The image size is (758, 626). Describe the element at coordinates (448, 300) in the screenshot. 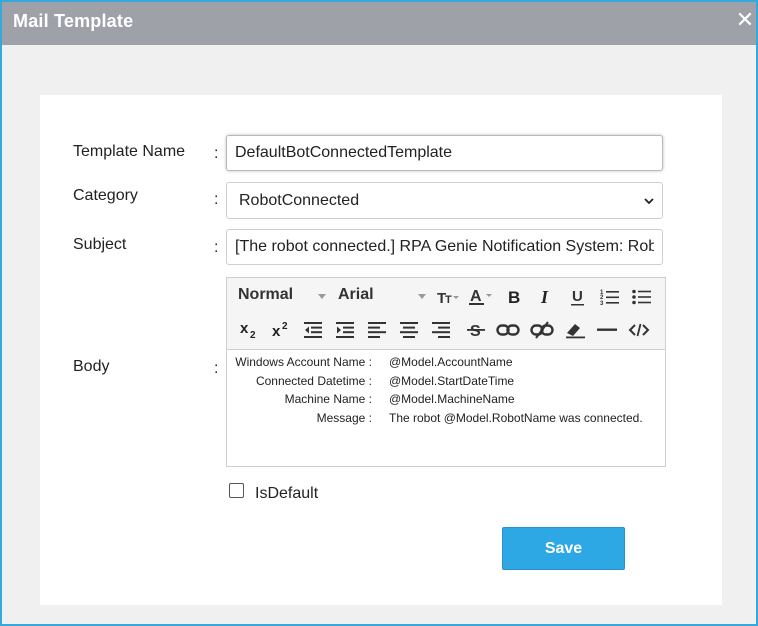

I see `svg-text: T` at that location.